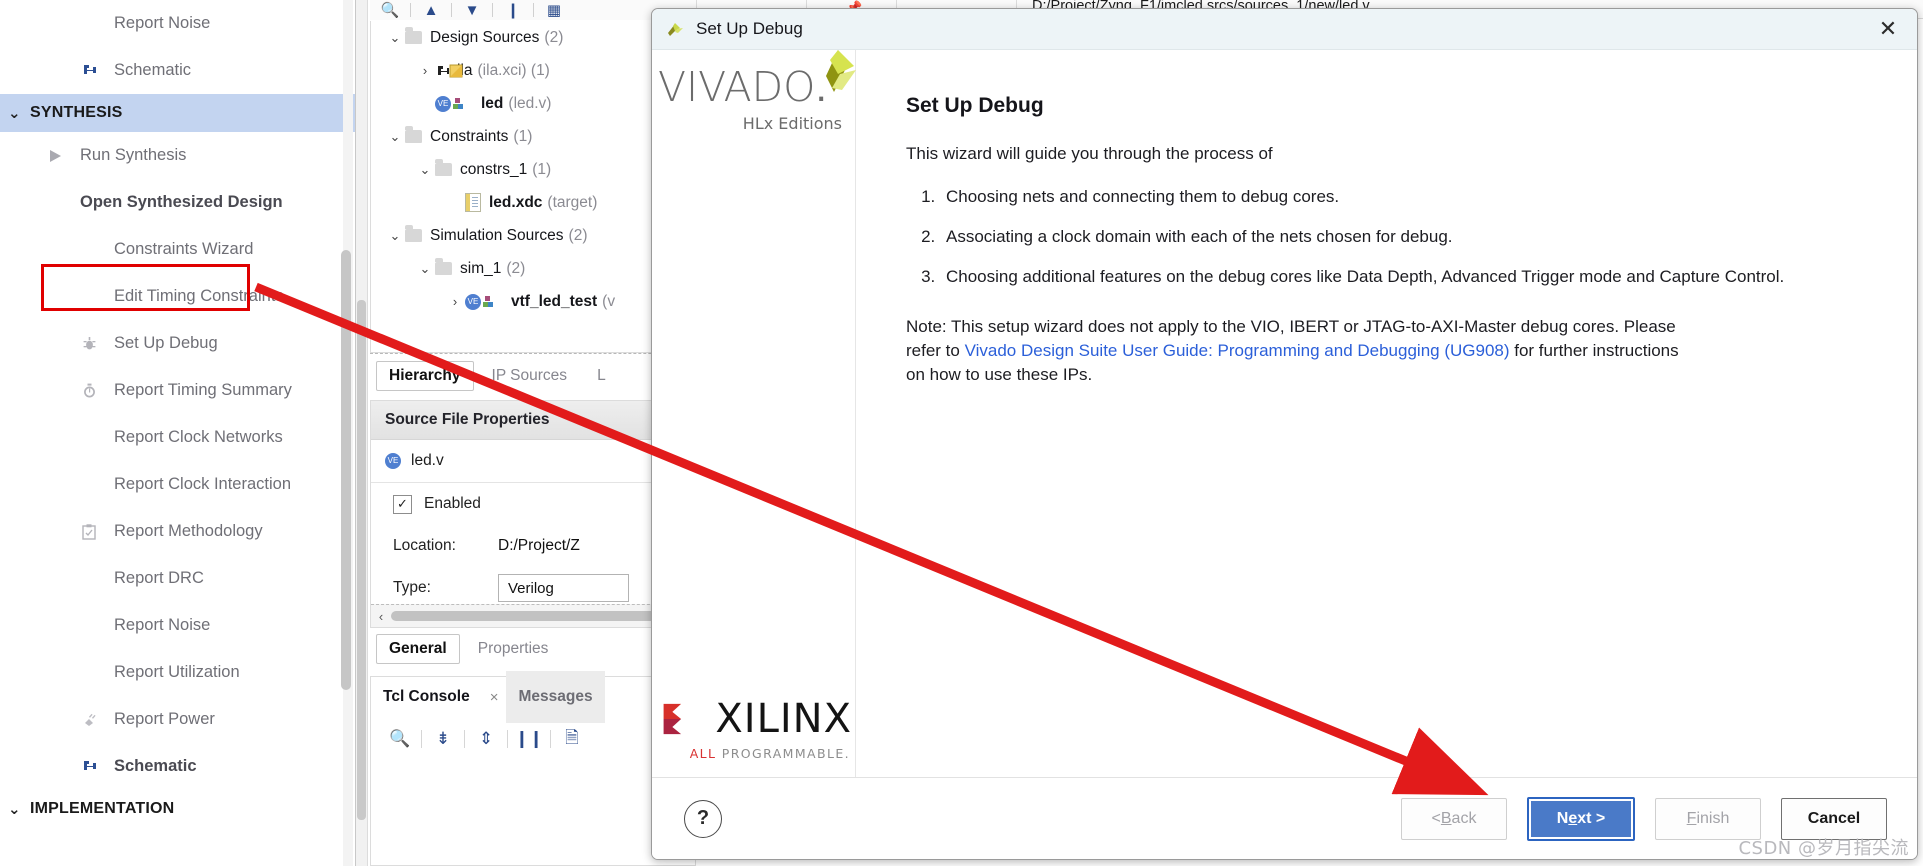  Describe the element at coordinates (431, 10) in the screenshot. I see `collapse-all-icon: ▲` at that location.